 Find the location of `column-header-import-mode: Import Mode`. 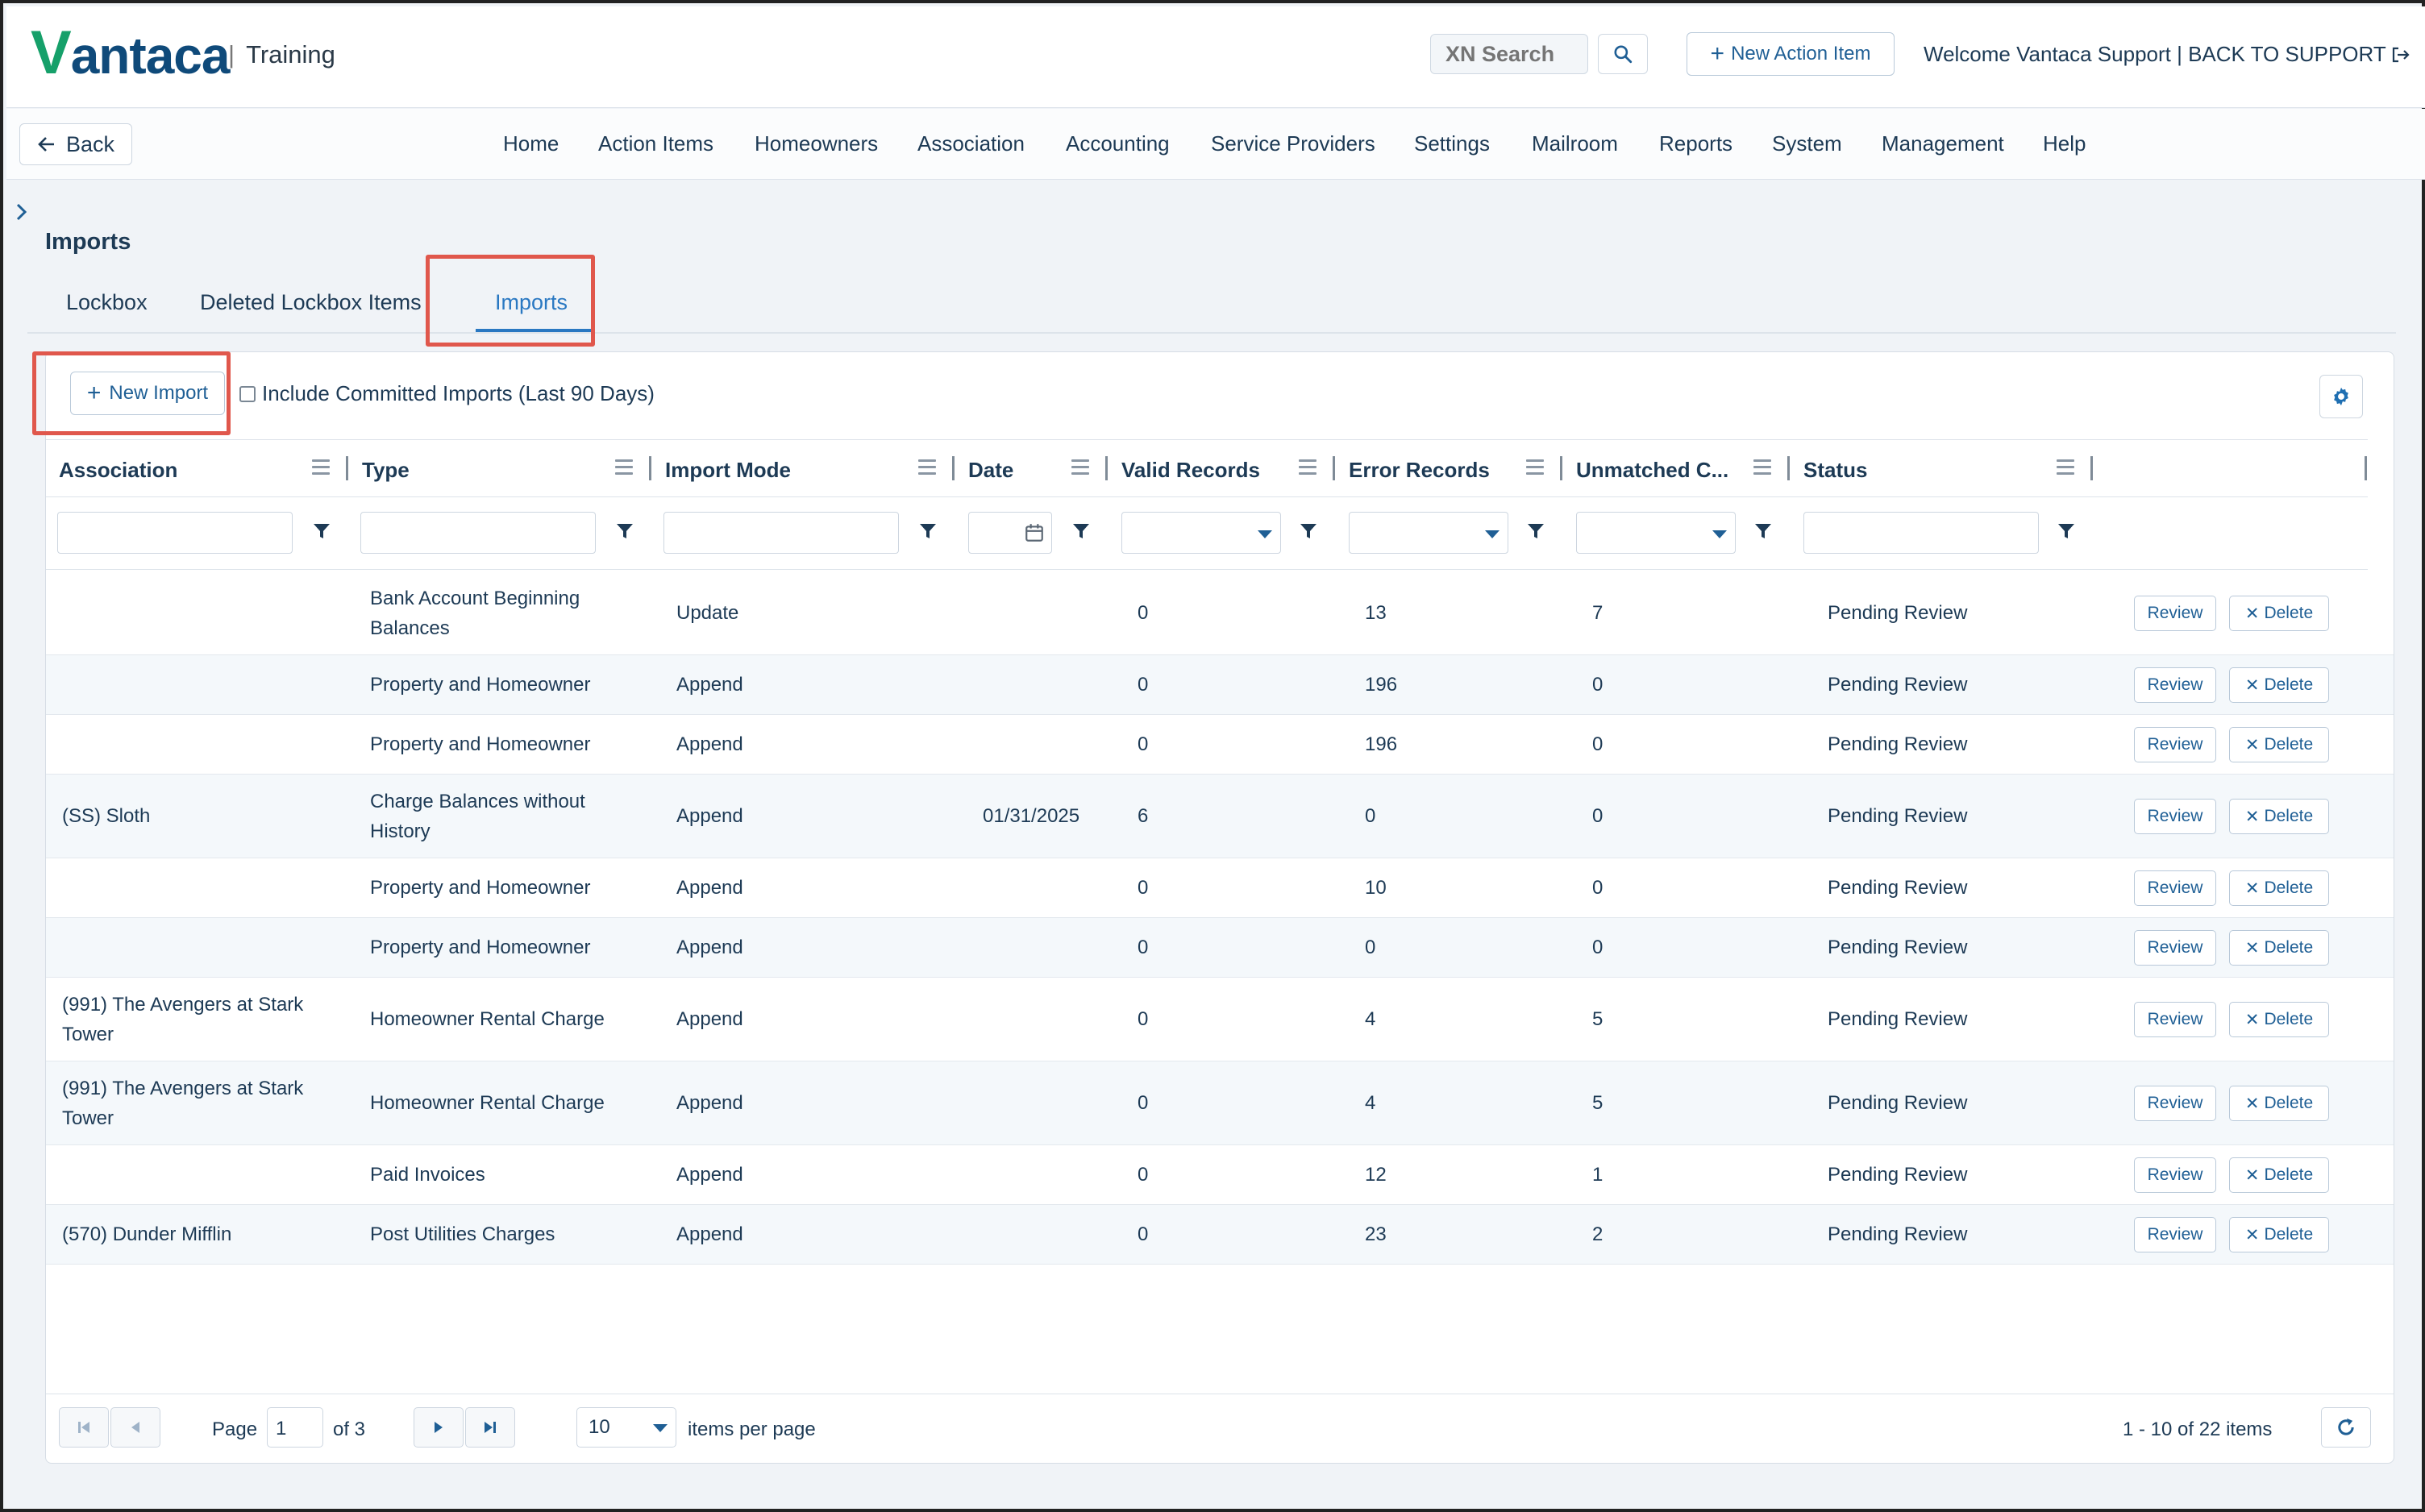

column-header-import-mode: Import Mode is located at coordinates (728, 470).